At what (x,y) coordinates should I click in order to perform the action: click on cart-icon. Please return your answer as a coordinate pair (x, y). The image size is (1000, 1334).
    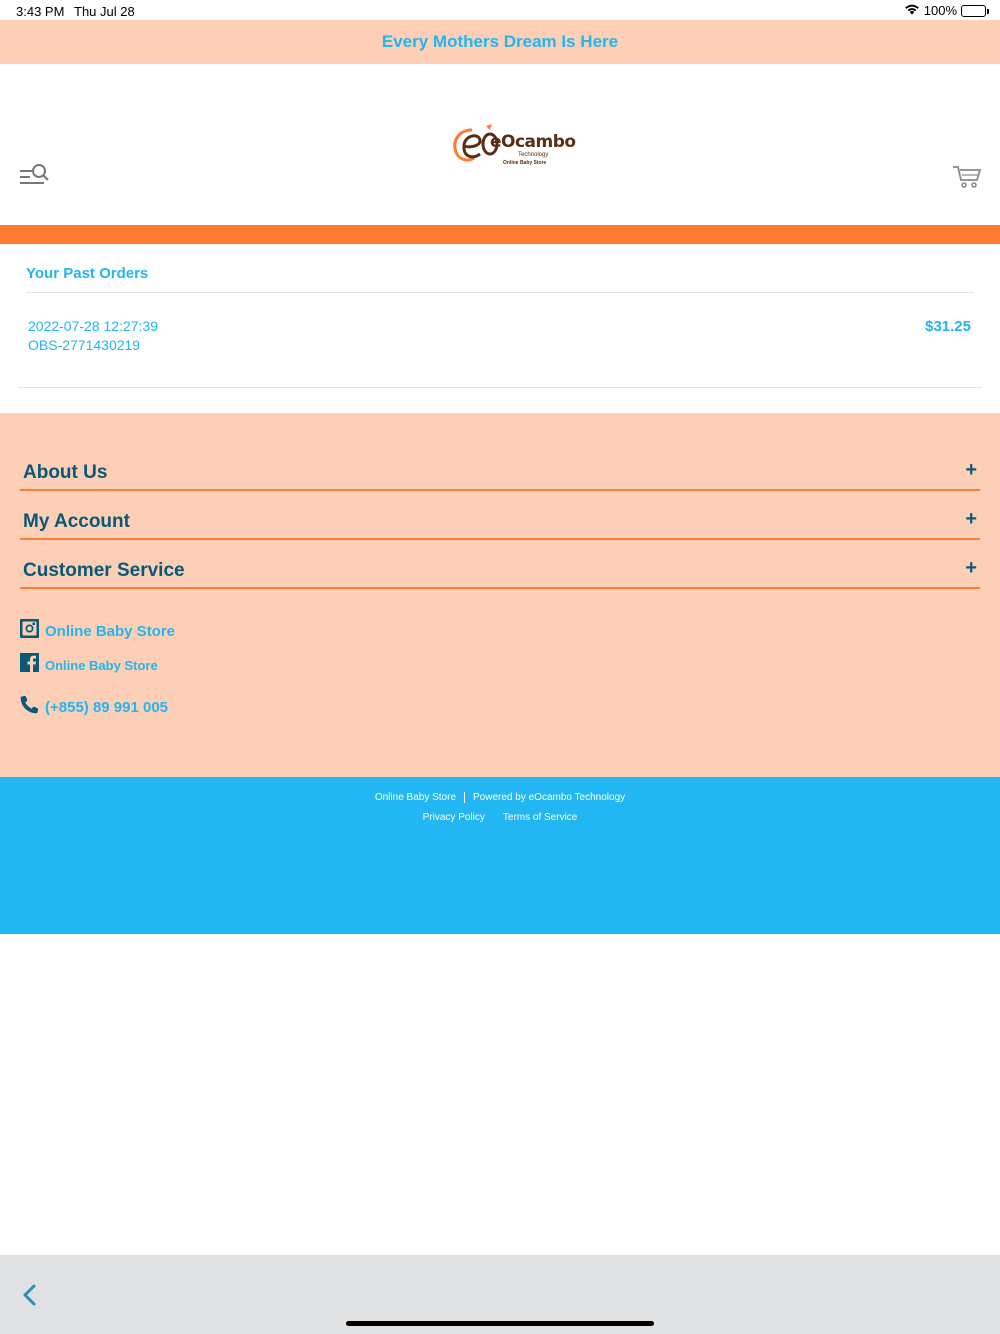
    Looking at the image, I should click on (967, 180).